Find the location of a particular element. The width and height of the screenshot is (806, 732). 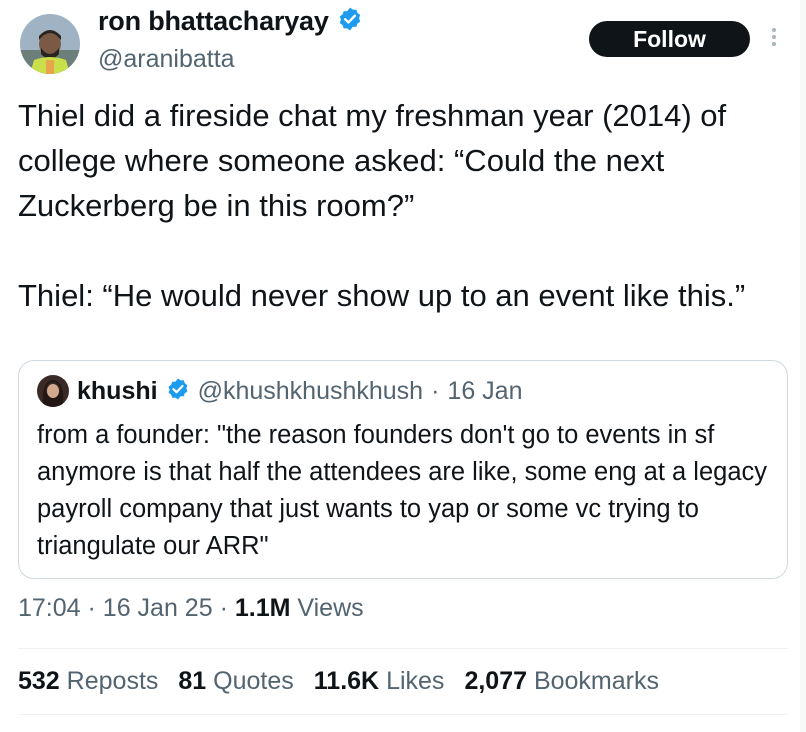

stat-reposts: 532 Reposts is located at coordinates (88, 681).